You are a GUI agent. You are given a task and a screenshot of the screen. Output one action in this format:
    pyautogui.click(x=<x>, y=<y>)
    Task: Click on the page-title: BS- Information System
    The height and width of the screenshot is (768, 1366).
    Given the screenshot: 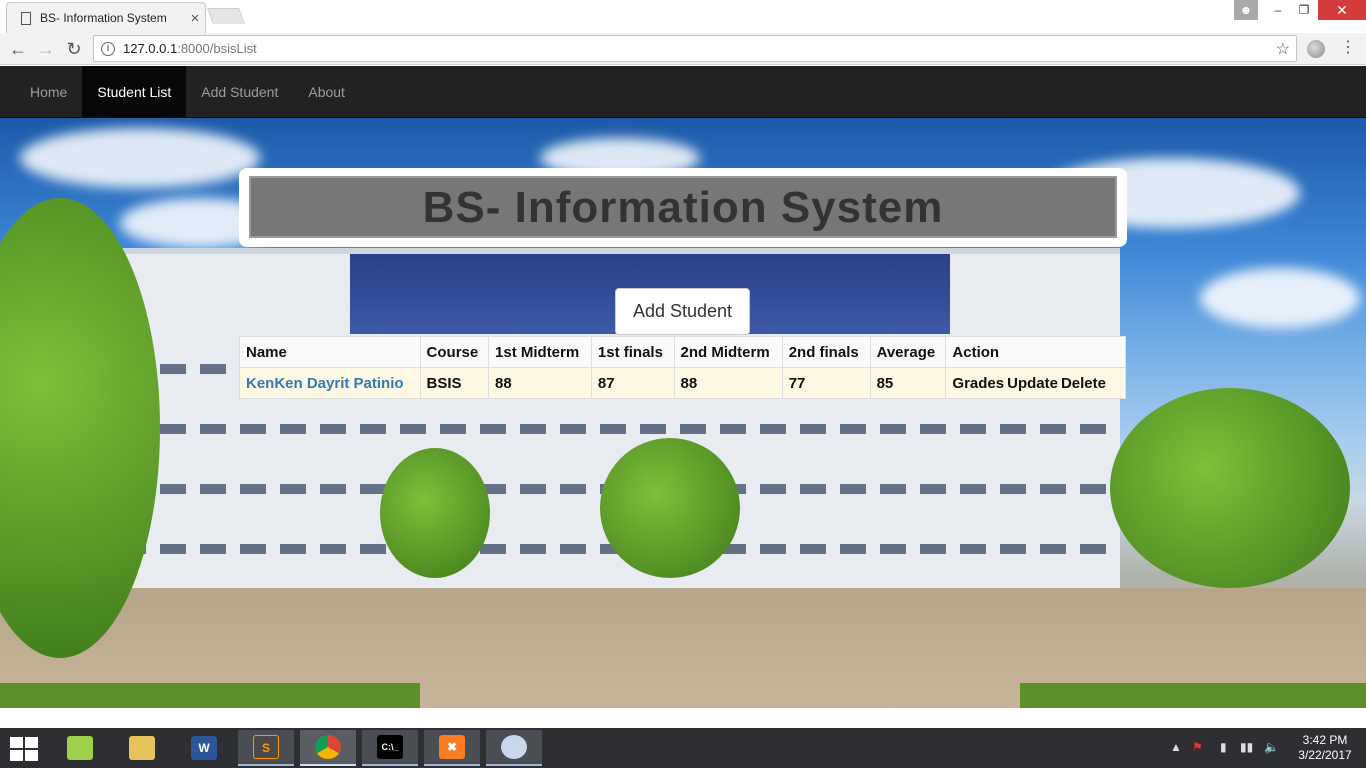 What is the action you would take?
    pyautogui.click(x=683, y=207)
    